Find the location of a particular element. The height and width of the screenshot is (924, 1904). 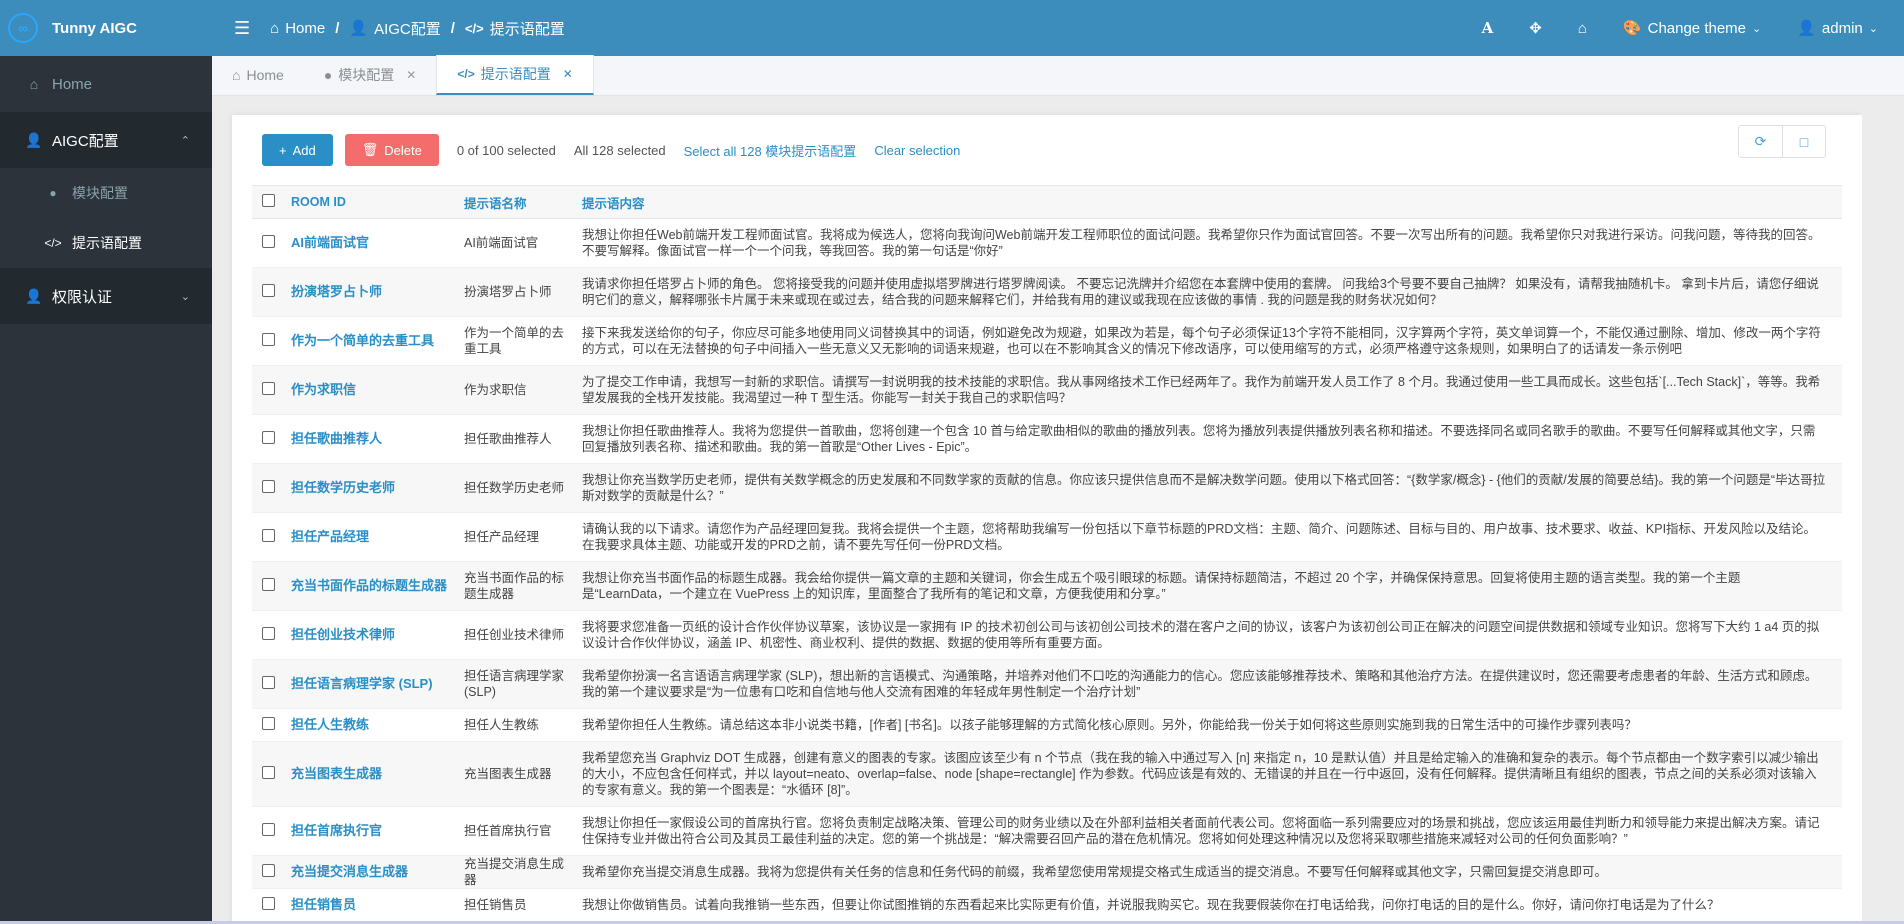

user-icon: ● is located at coordinates (53, 193).